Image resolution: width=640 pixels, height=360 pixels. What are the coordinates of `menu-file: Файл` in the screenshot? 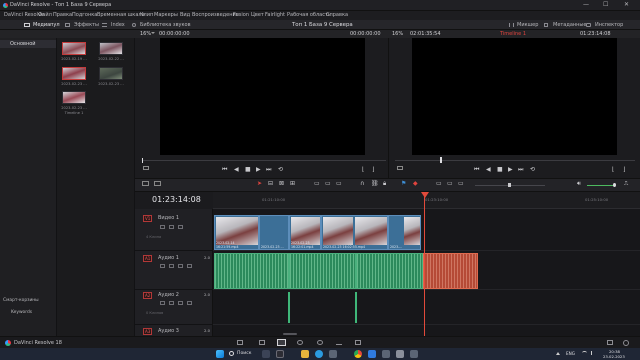 It's located at (45, 15).